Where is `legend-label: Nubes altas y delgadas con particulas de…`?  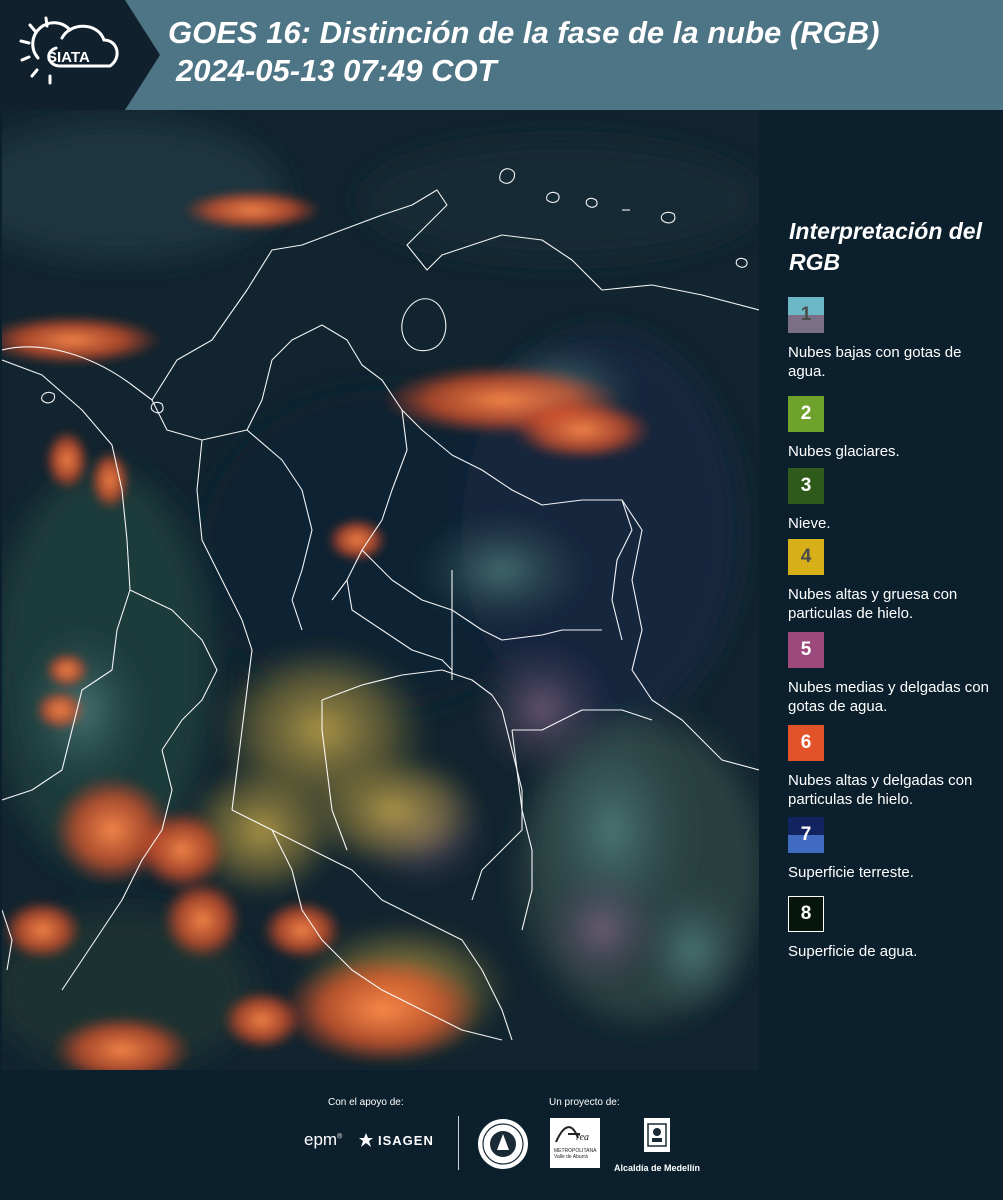 legend-label: Nubes altas y delgadas con particulas de… is located at coordinates (880, 790).